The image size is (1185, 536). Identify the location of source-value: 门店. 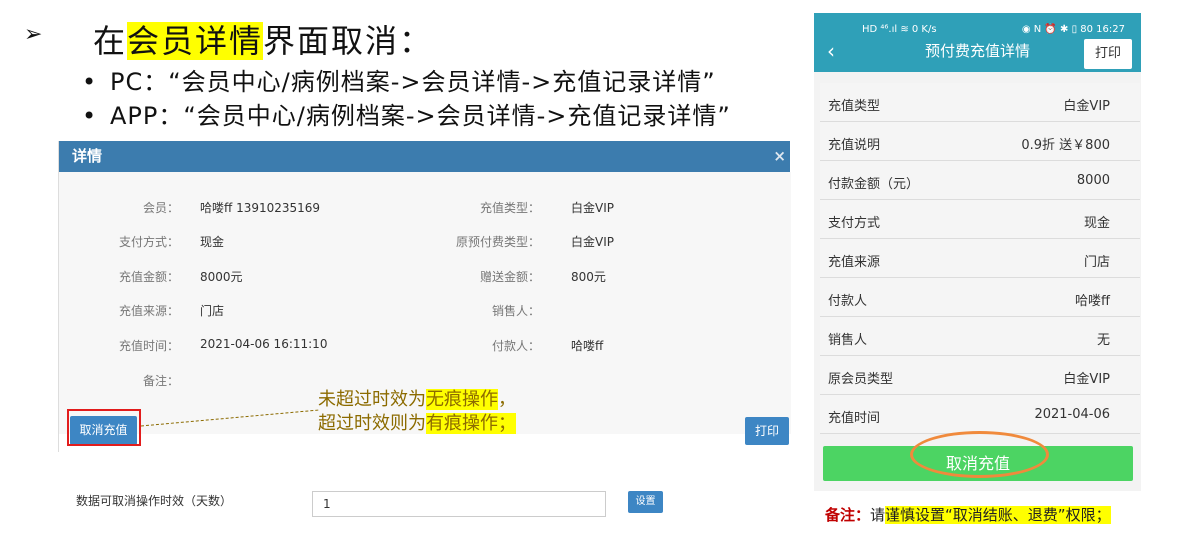
(212, 311).